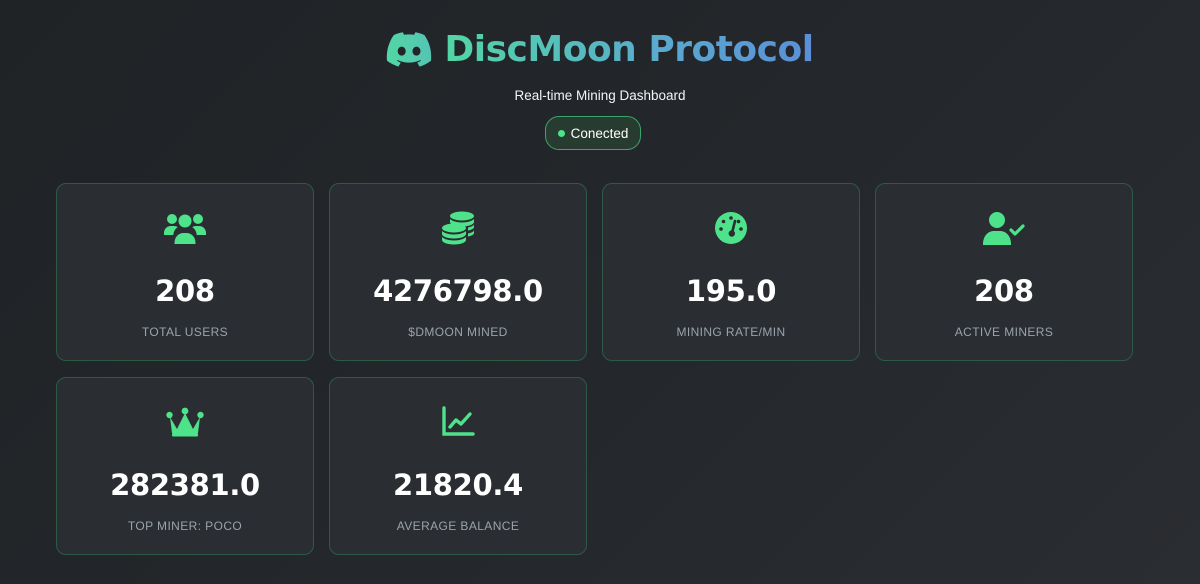 The width and height of the screenshot is (1200, 584). What do you see at coordinates (458, 272) in the screenshot?
I see `stat-card-dmoon-mined: 4276798.0 $DMOON MINED` at bounding box center [458, 272].